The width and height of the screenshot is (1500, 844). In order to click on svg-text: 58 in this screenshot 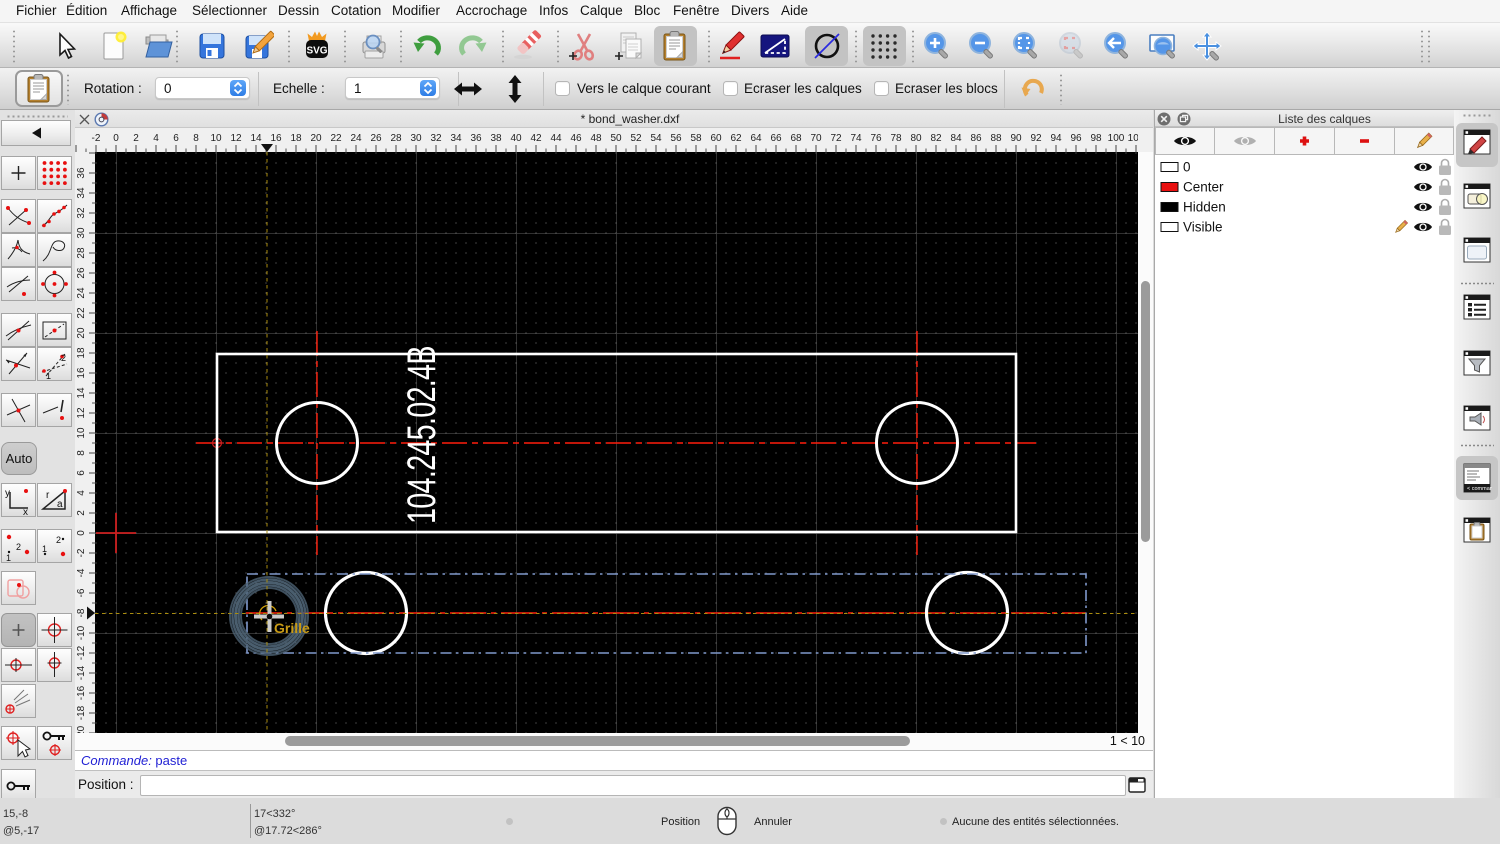, I will do `click(696, 138)`.